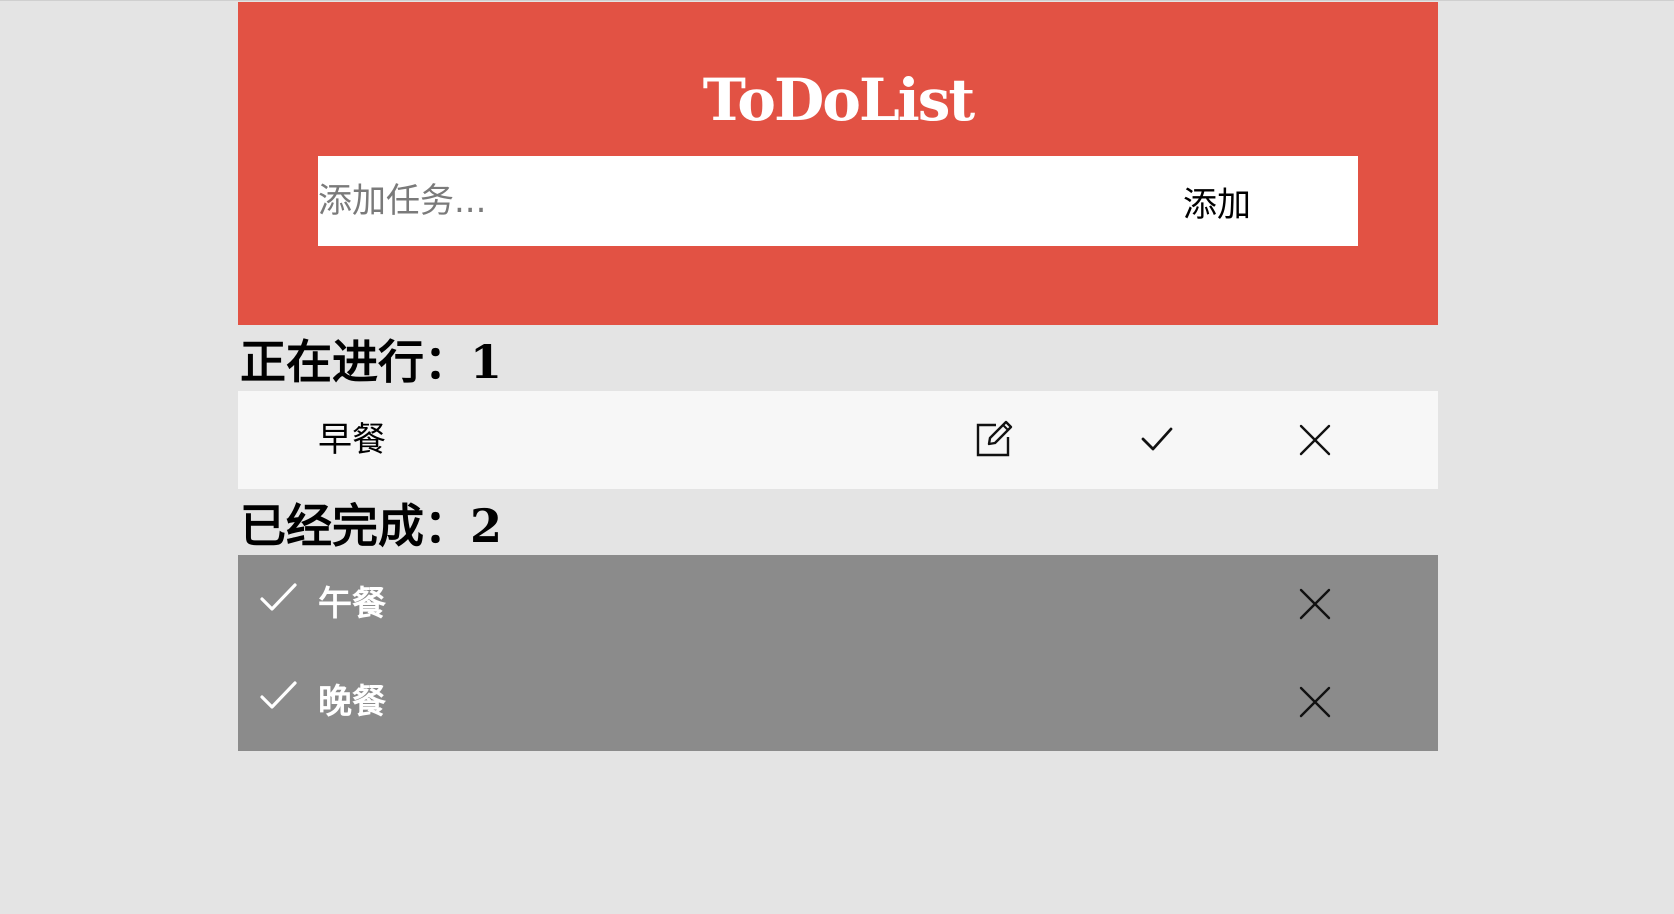 The image size is (1674, 914). Describe the element at coordinates (1238, 201) in the screenshot. I see `add-button: 添加` at that location.